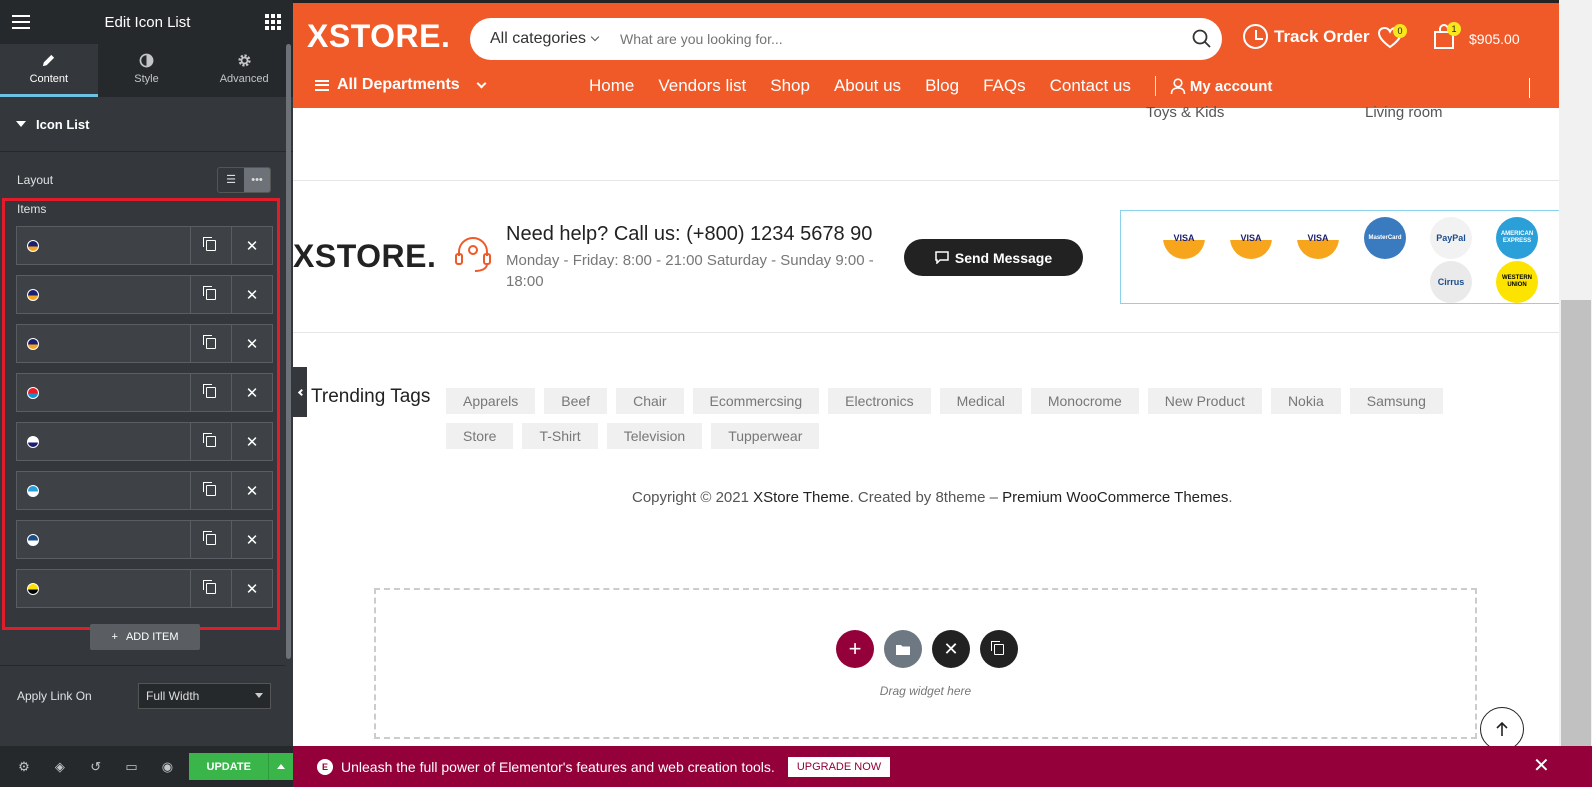 The width and height of the screenshot is (1592, 787). What do you see at coordinates (925, 663) in the screenshot?
I see `widget-drop-zone: + ✕ Drag widget here` at bounding box center [925, 663].